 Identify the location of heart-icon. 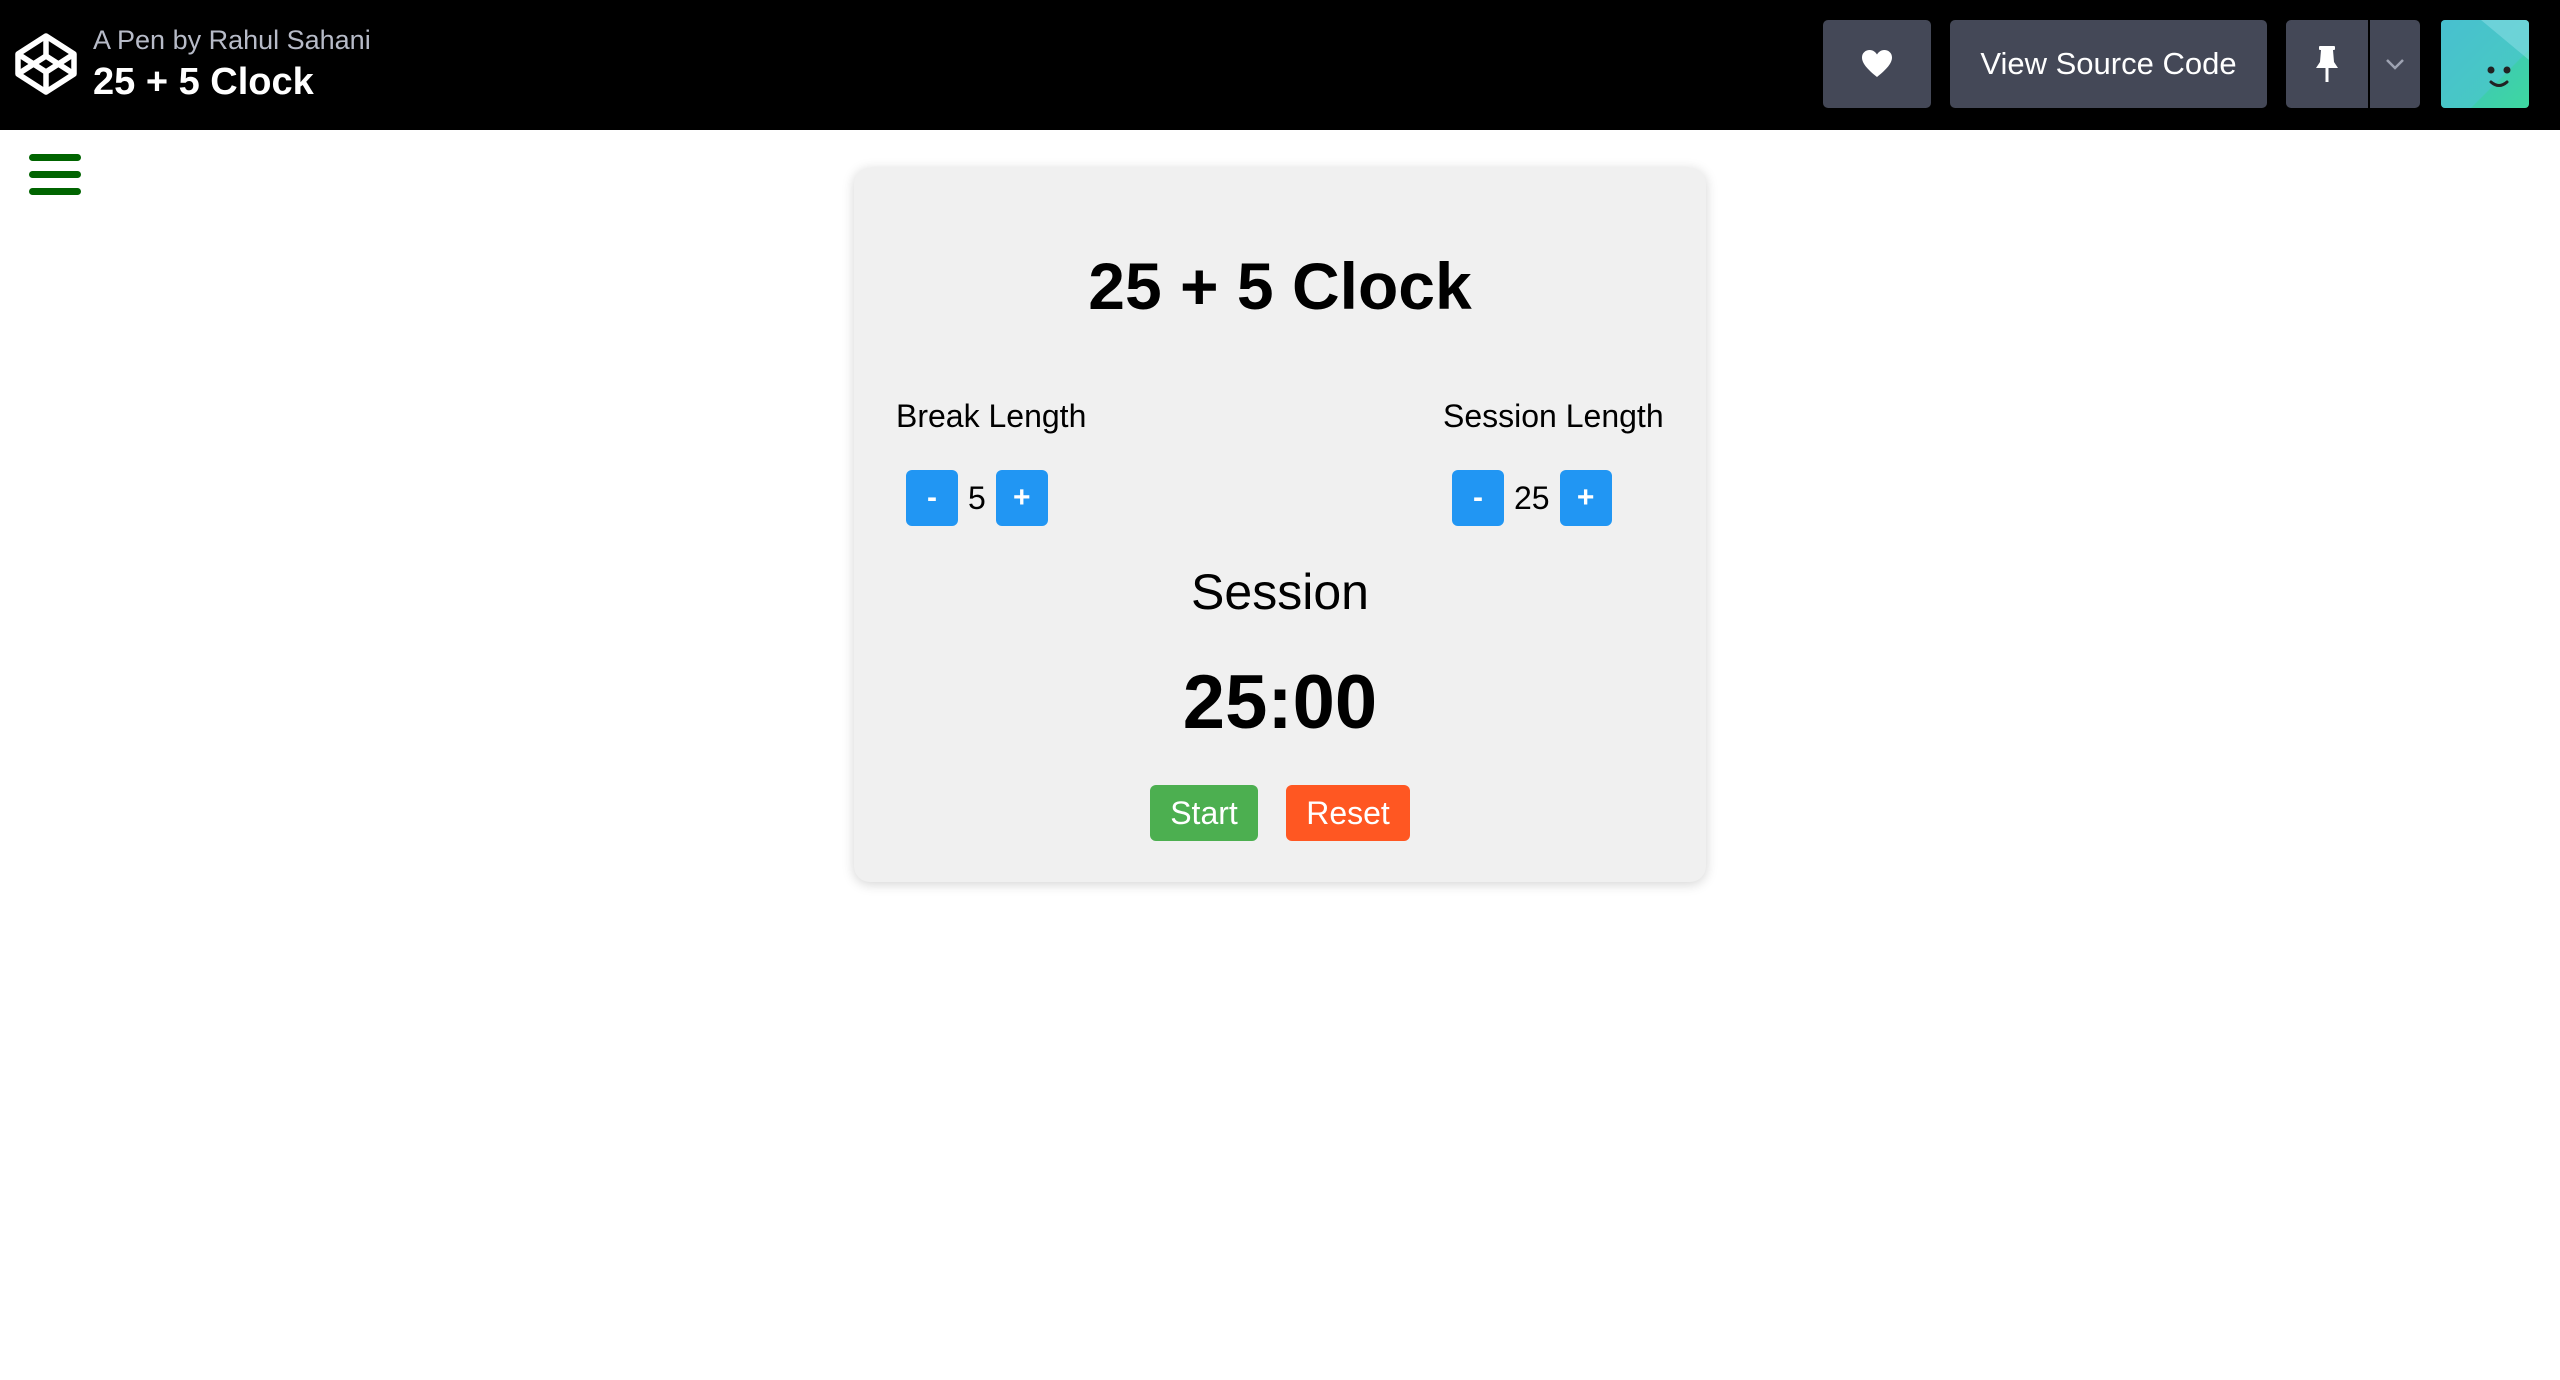
(1877, 63).